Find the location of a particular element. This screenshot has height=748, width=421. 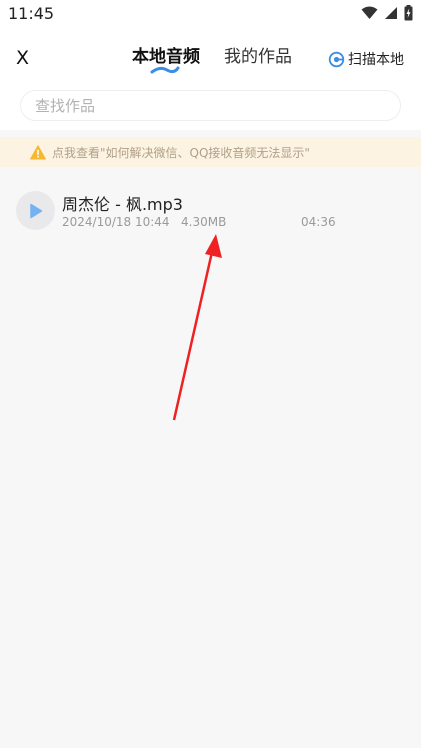

scan-local-button: 扫描本地 is located at coordinates (366, 59).